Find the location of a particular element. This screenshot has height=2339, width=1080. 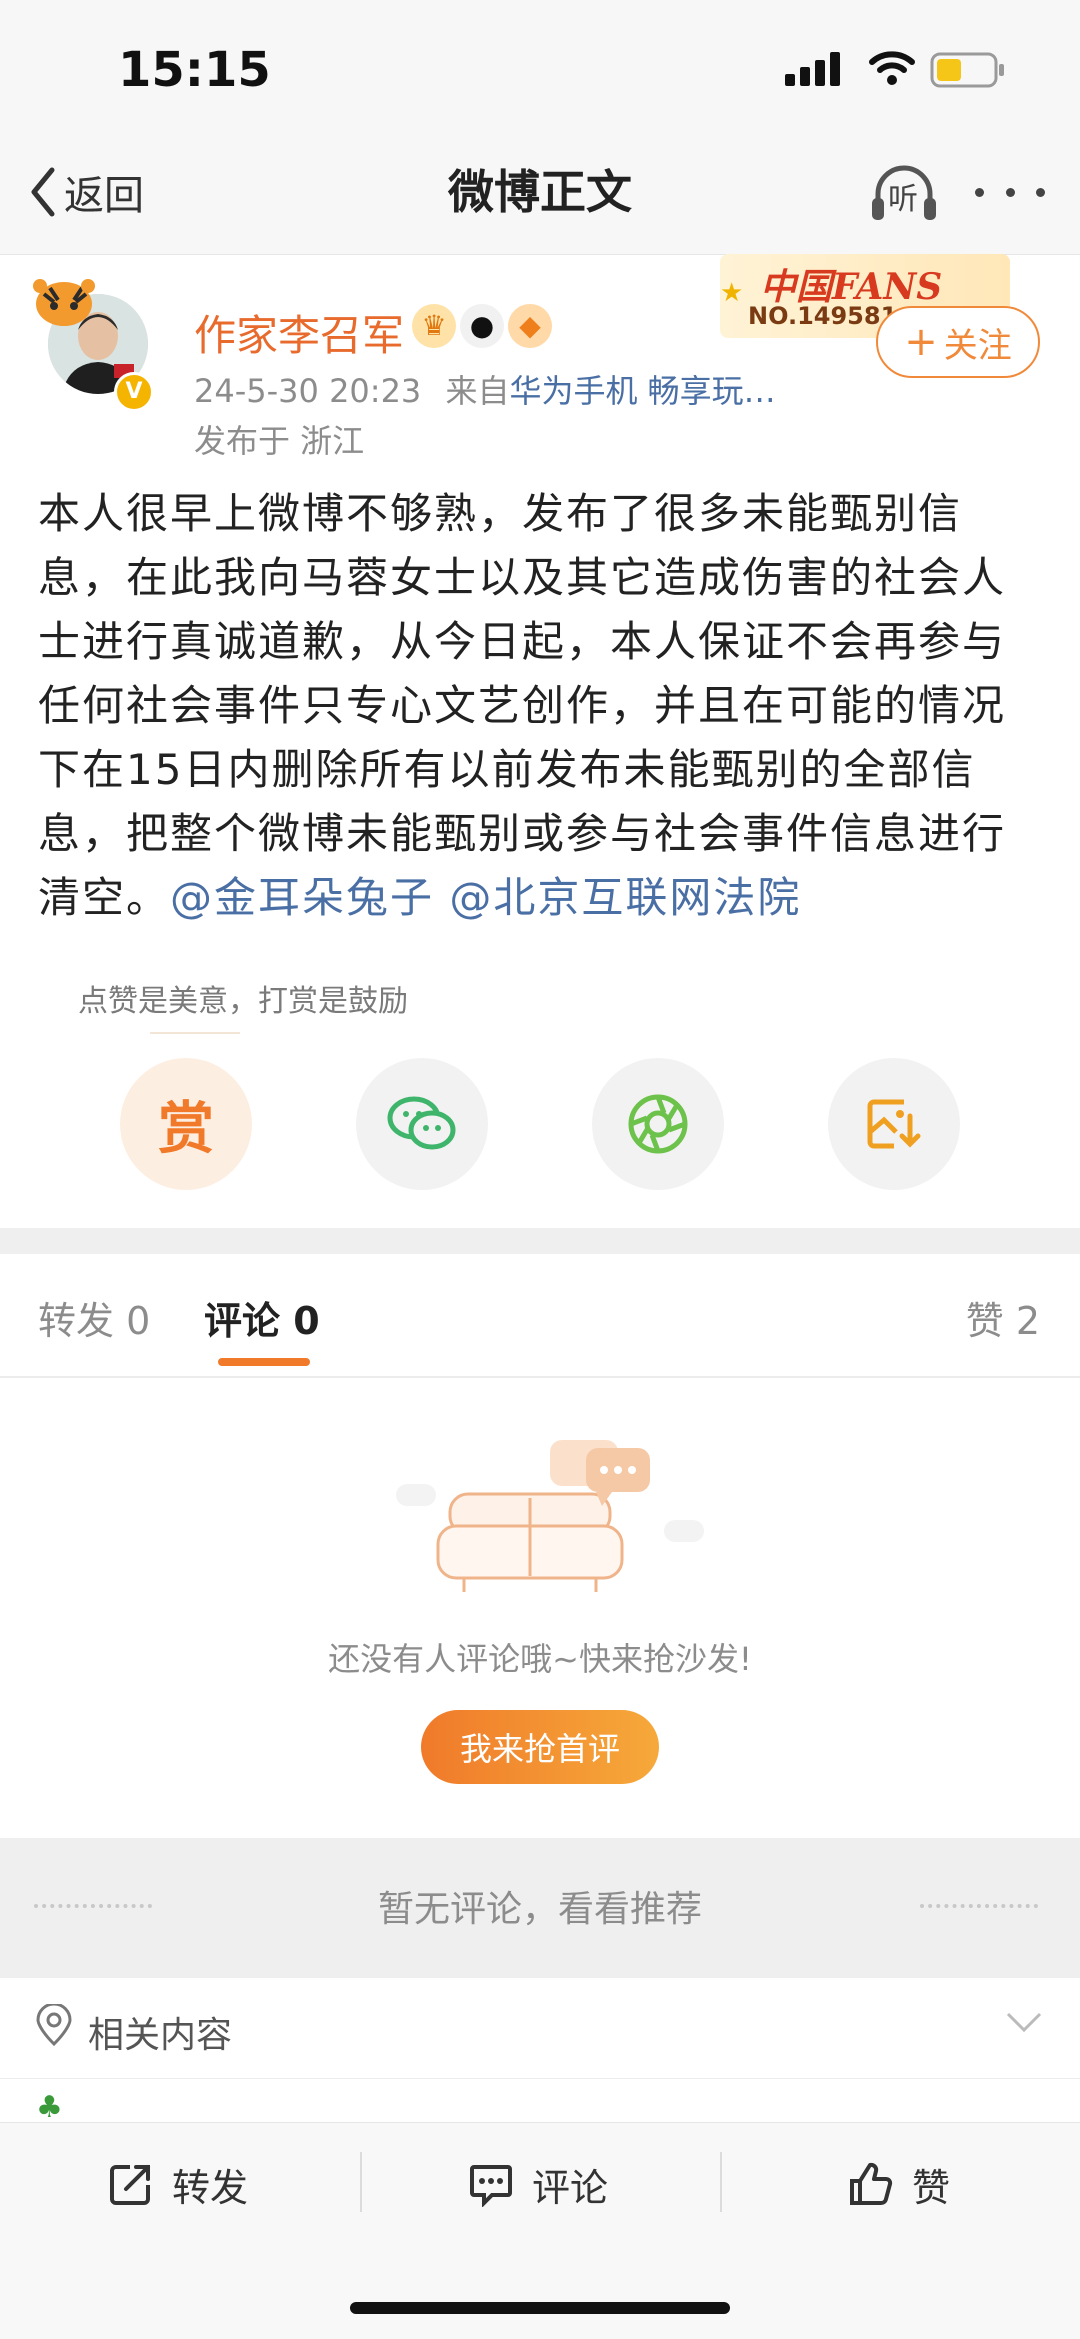

comment-icon is located at coordinates (491, 2186).